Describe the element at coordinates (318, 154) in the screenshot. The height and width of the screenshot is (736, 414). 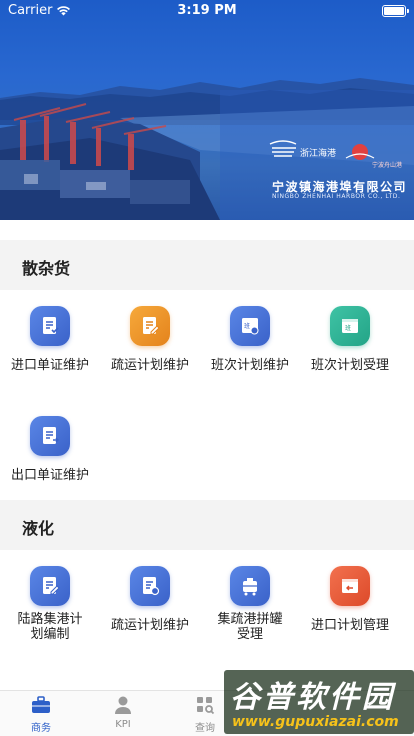
I see `zhejiang-port-logo: 浙江海港` at that location.